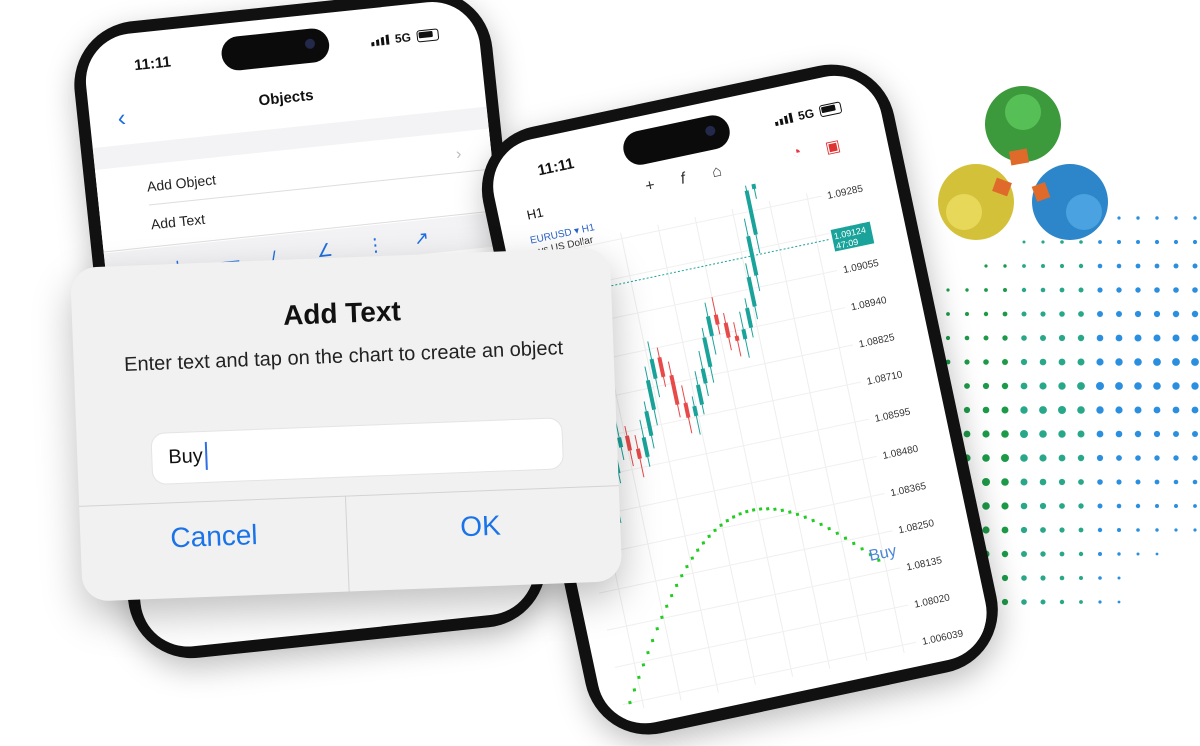  I want to click on cancel-button: Cancel, so click(214, 536).